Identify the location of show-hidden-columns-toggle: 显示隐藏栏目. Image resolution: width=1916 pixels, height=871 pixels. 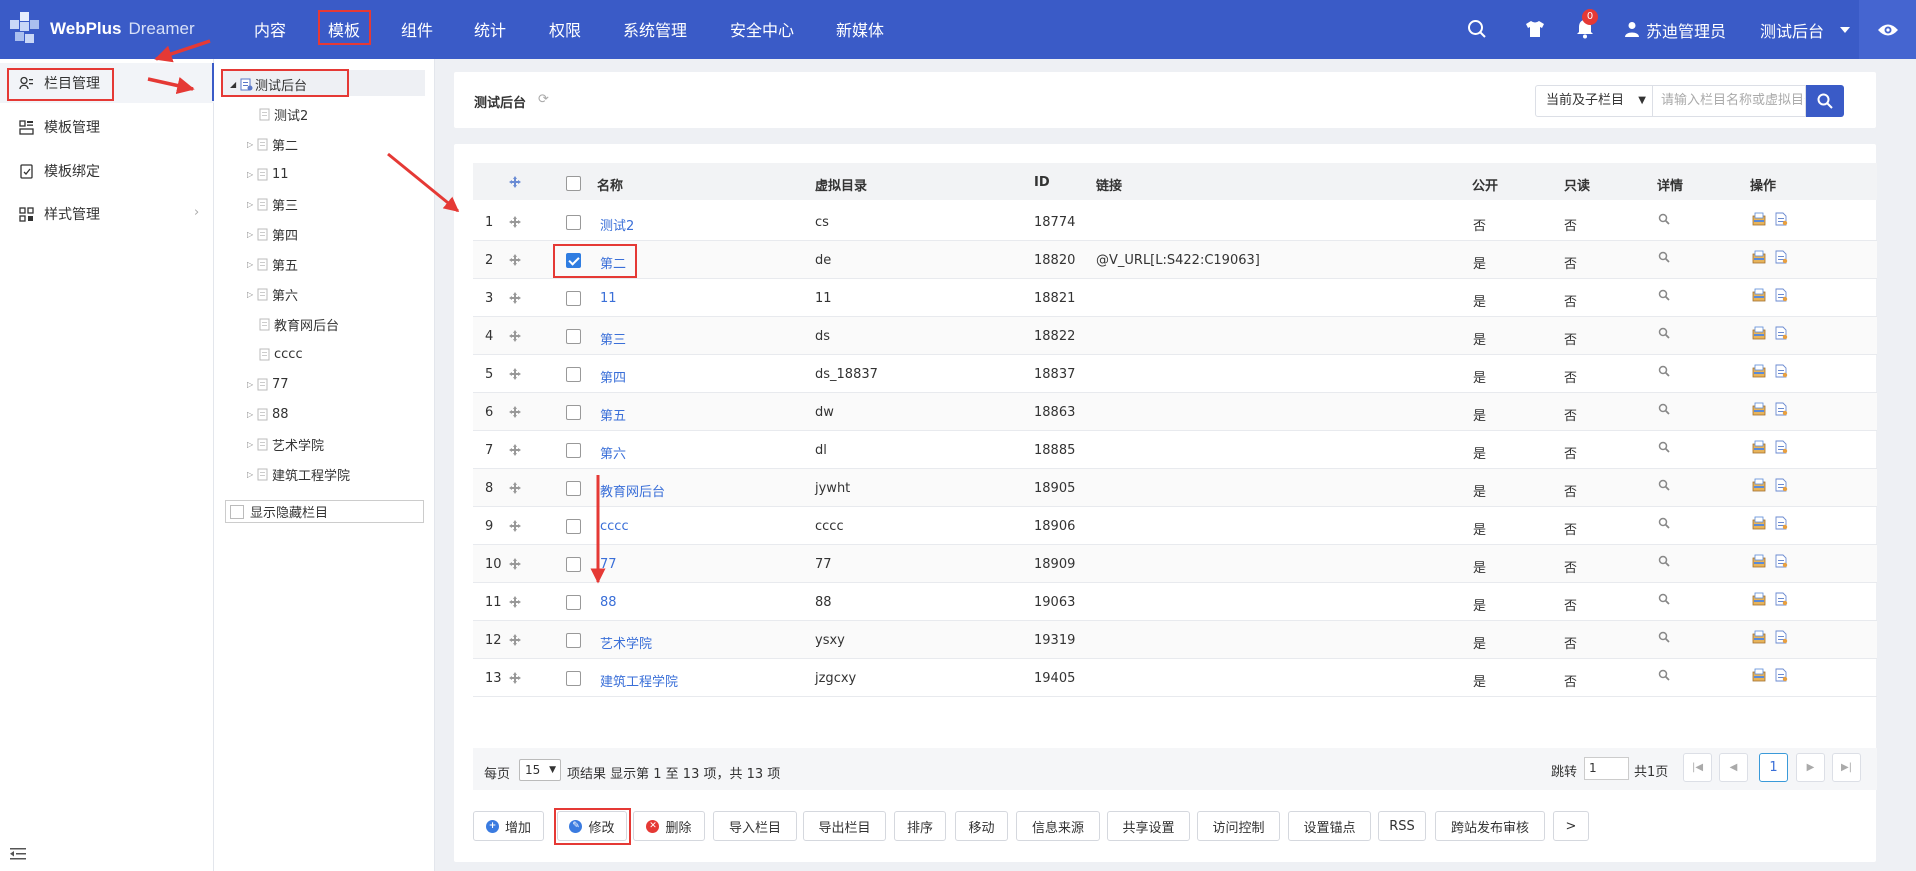
(324, 511).